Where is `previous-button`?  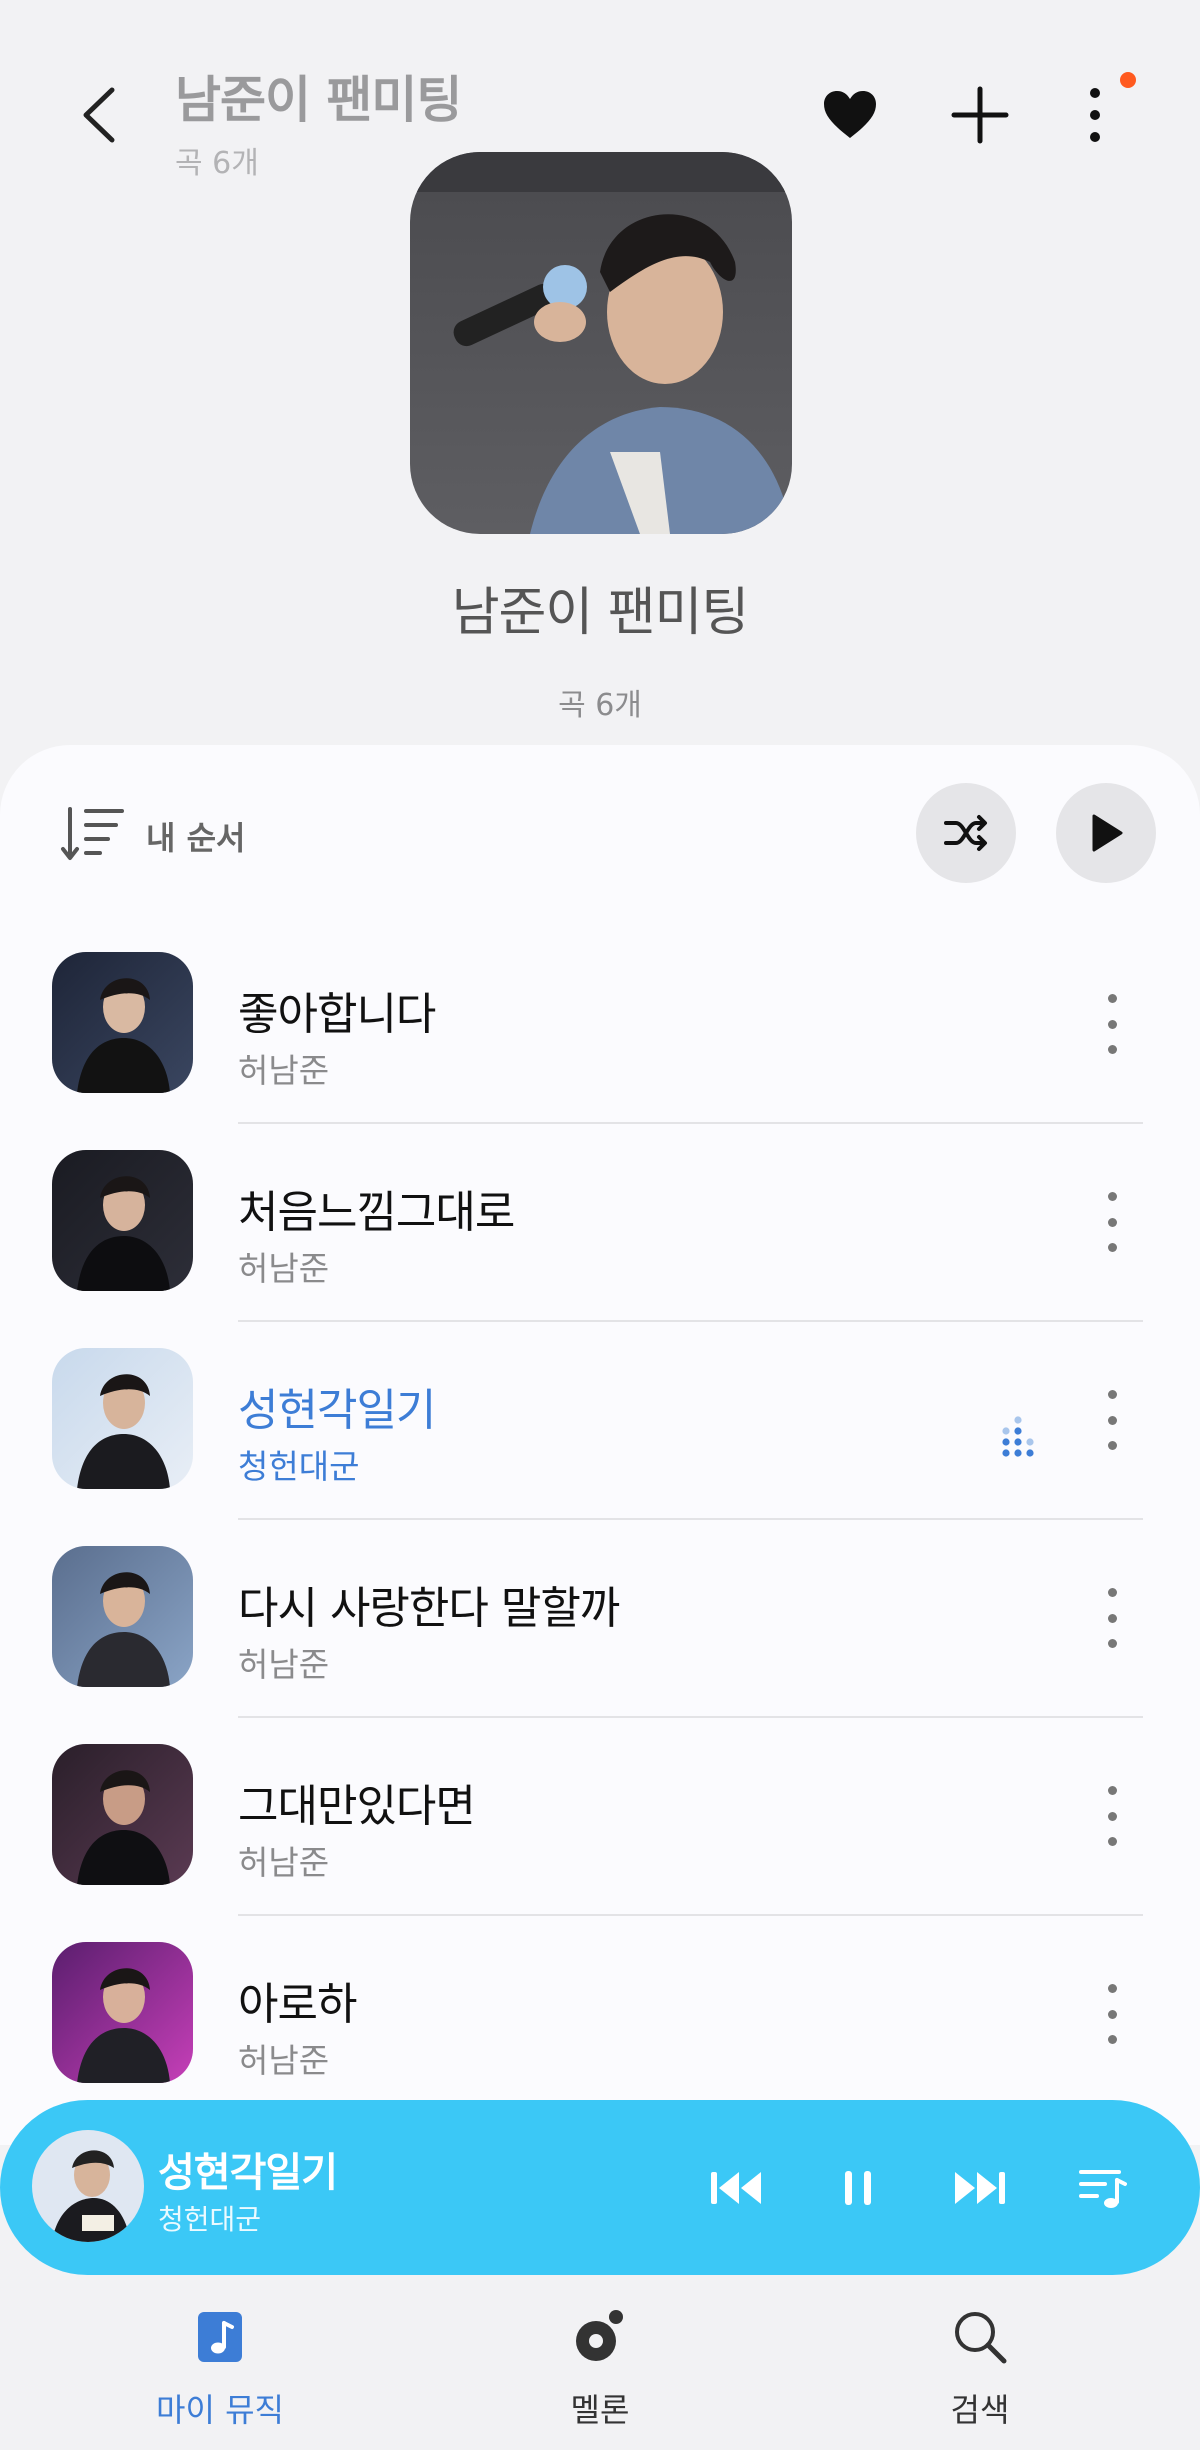 previous-button is located at coordinates (736, 2188).